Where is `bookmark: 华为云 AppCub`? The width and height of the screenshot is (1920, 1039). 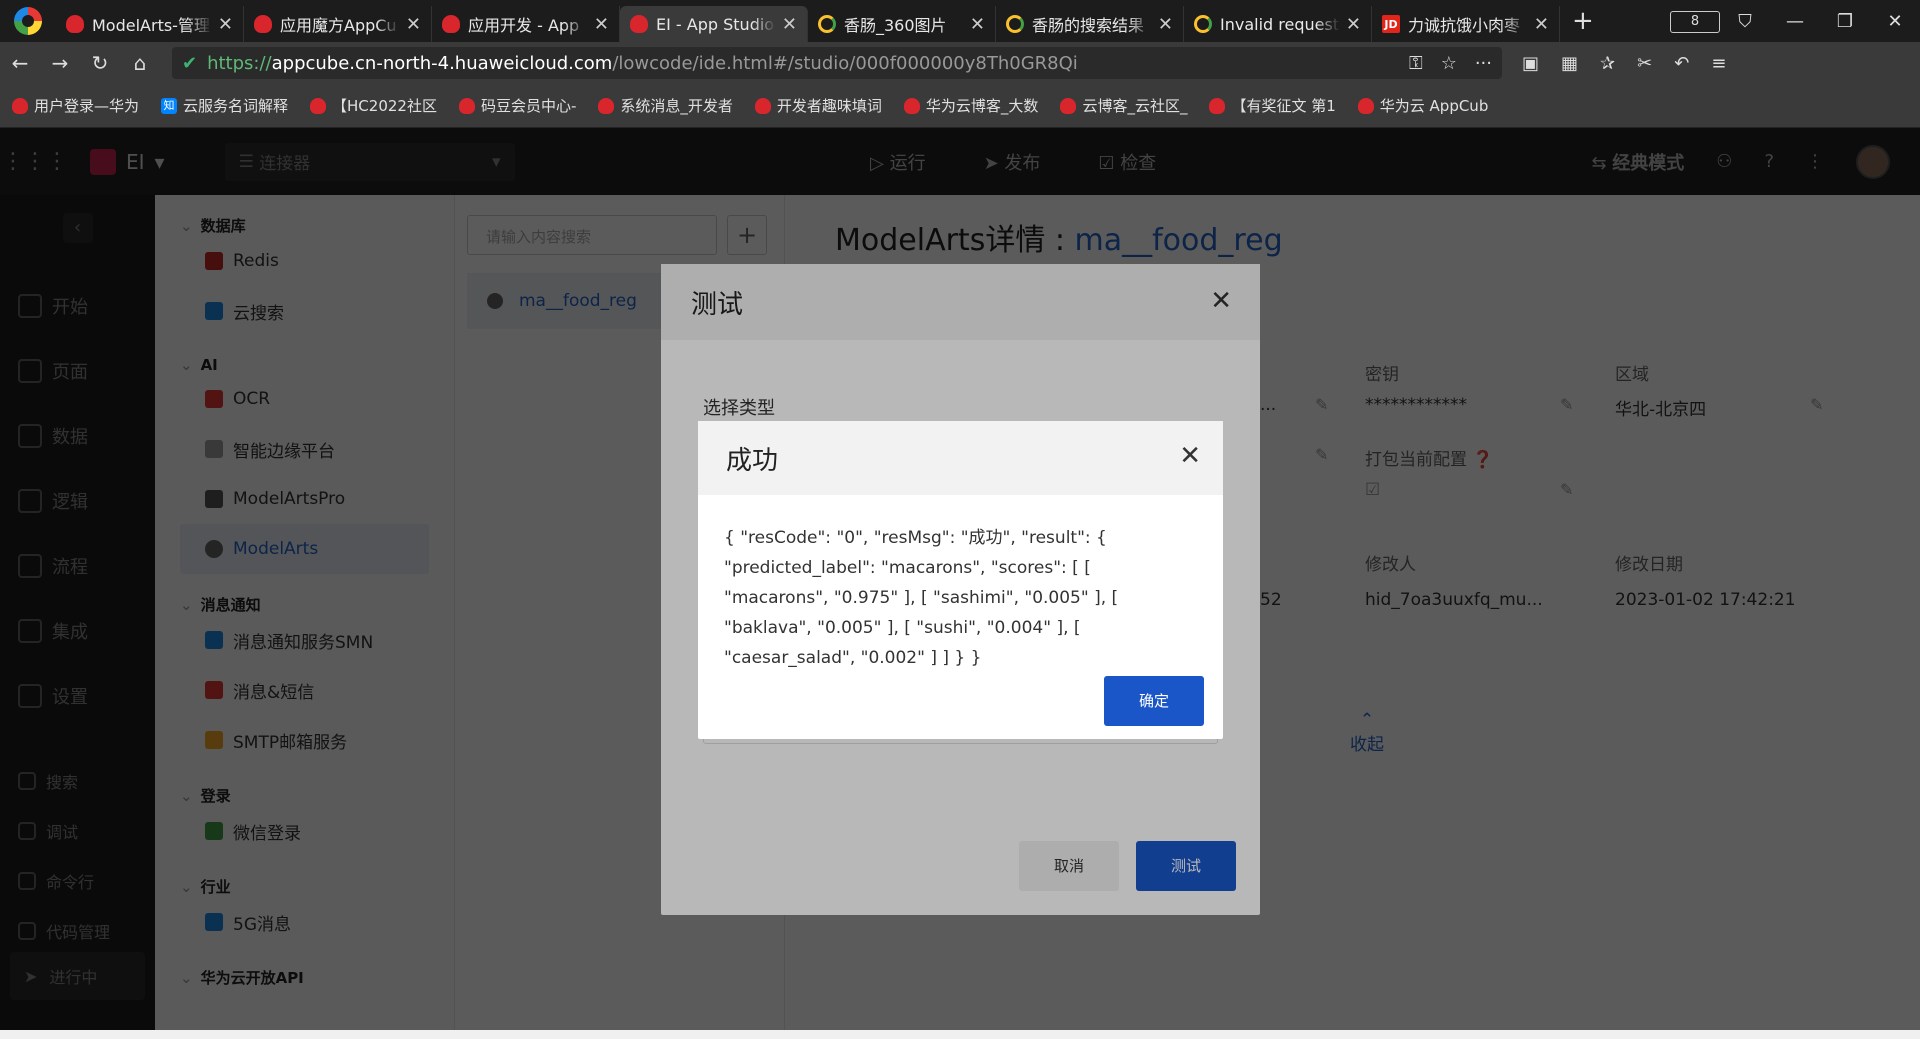 bookmark: 华为云 AppCub is located at coordinates (1422, 105).